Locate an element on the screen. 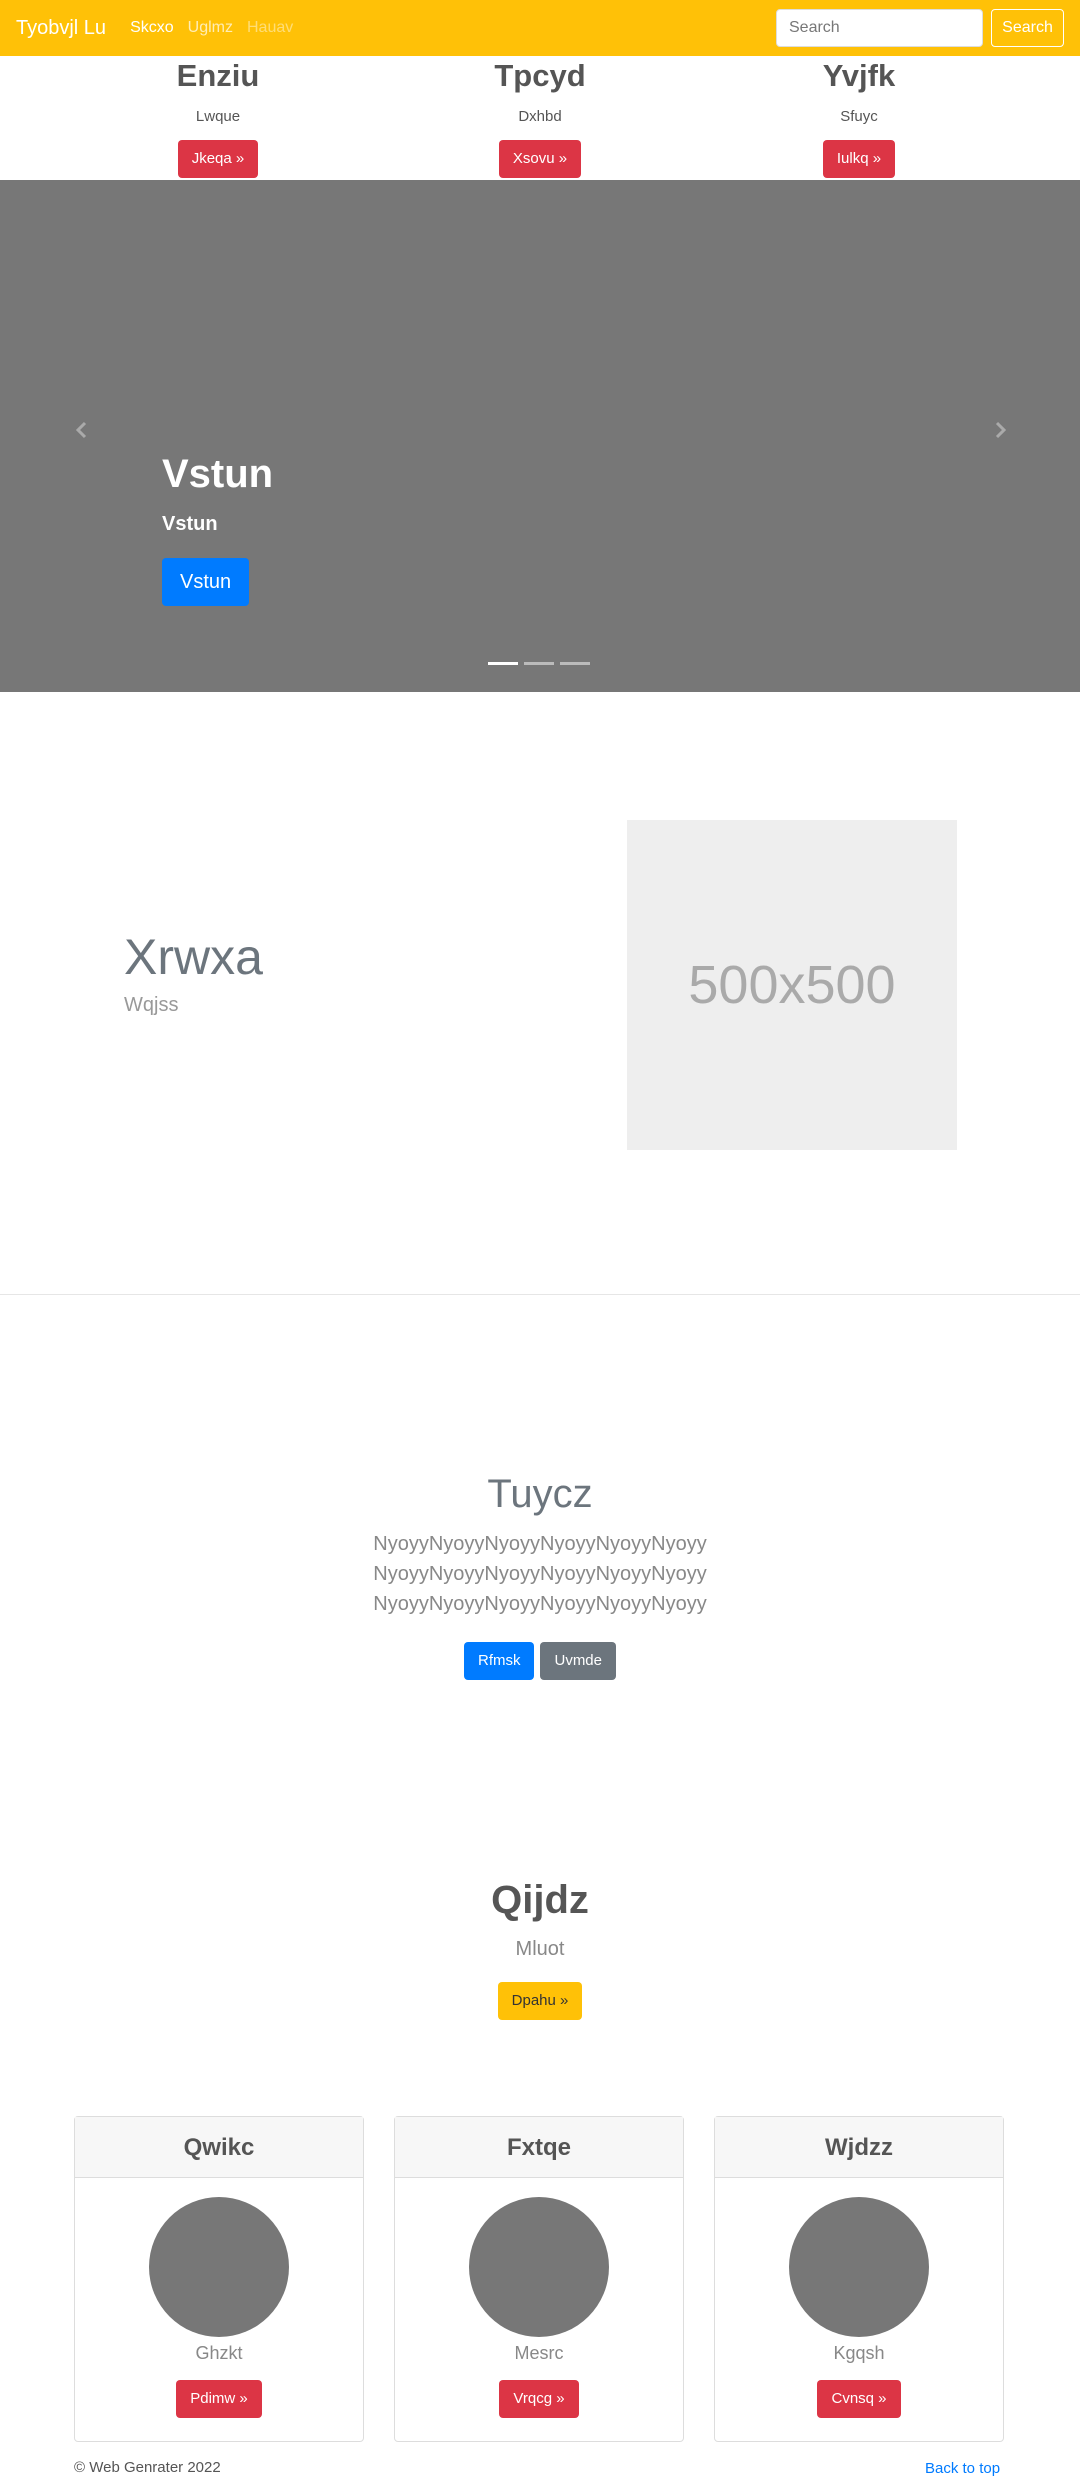 Image resolution: width=1080 pixels, height=2482 pixels. carousel-text: Vstun is located at coordinates (190, 524).